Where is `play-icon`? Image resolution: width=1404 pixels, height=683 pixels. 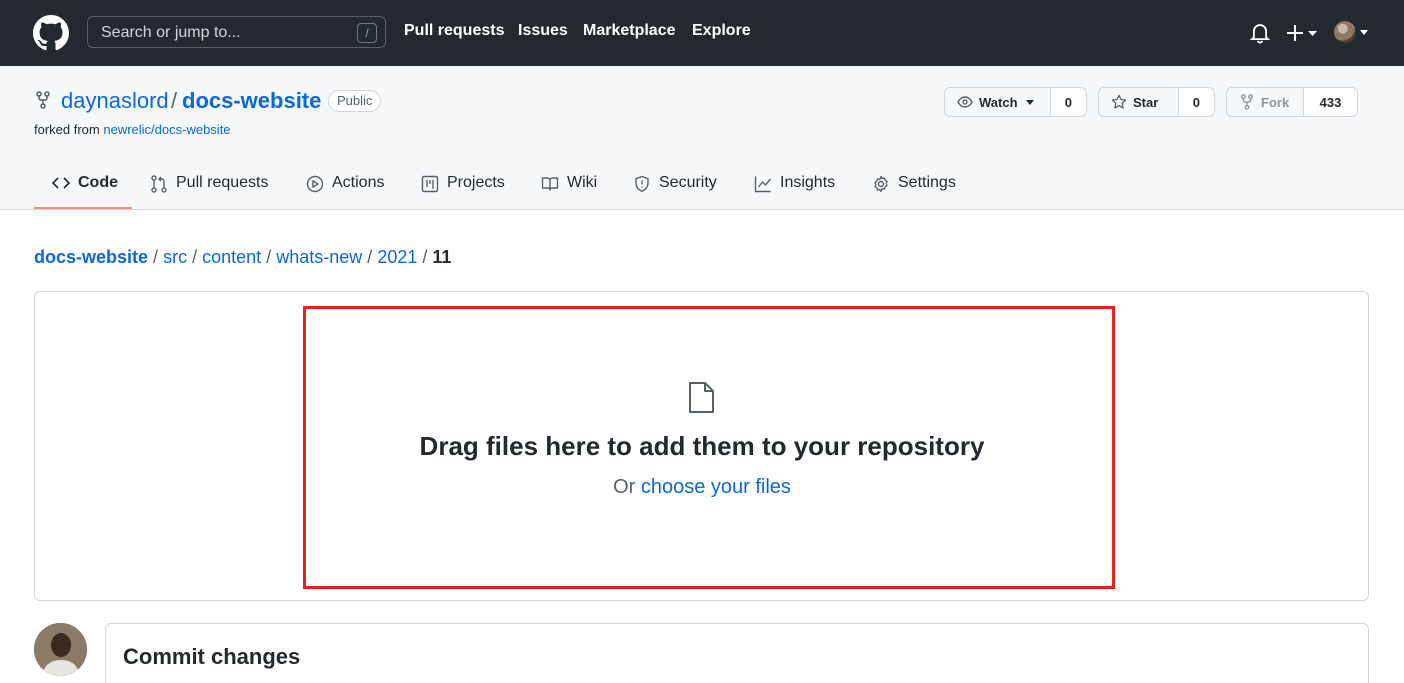 play-icon is located at coordinates (315, 184).